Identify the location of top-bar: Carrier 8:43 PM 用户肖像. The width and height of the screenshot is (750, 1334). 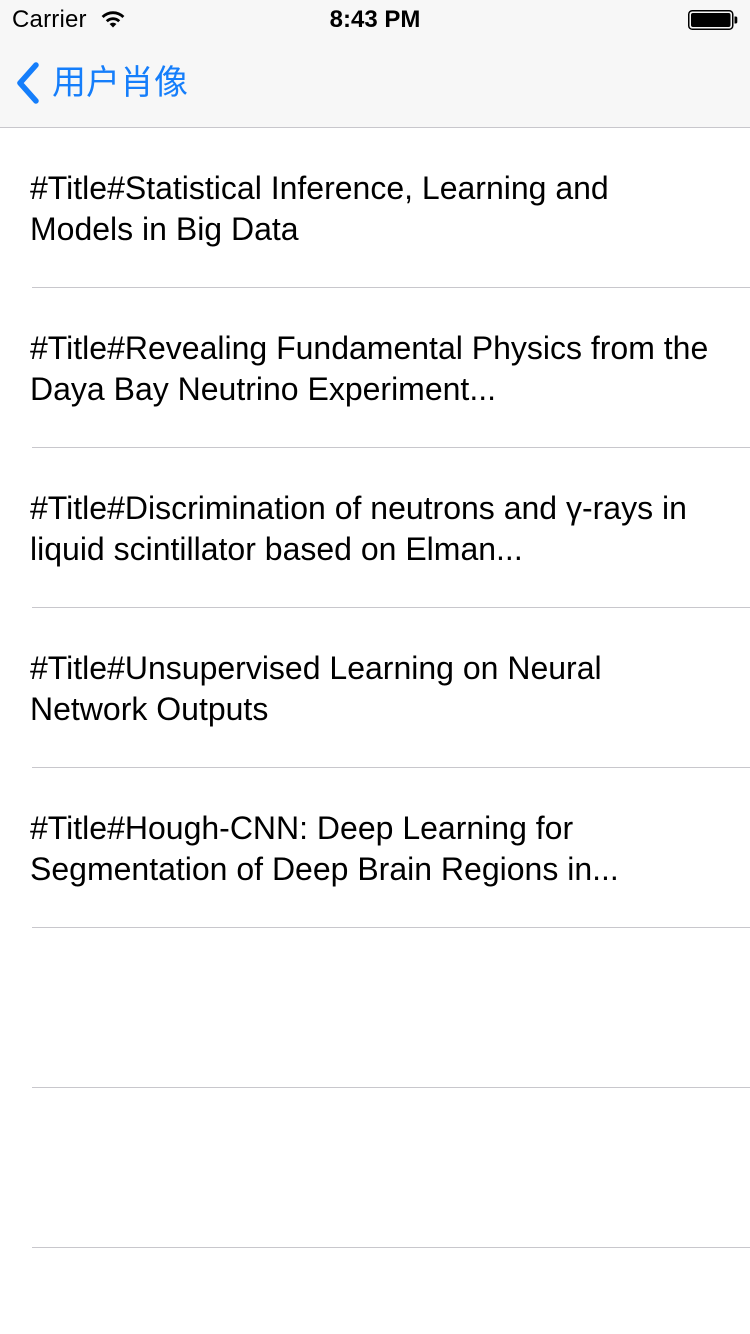
(375, 64).